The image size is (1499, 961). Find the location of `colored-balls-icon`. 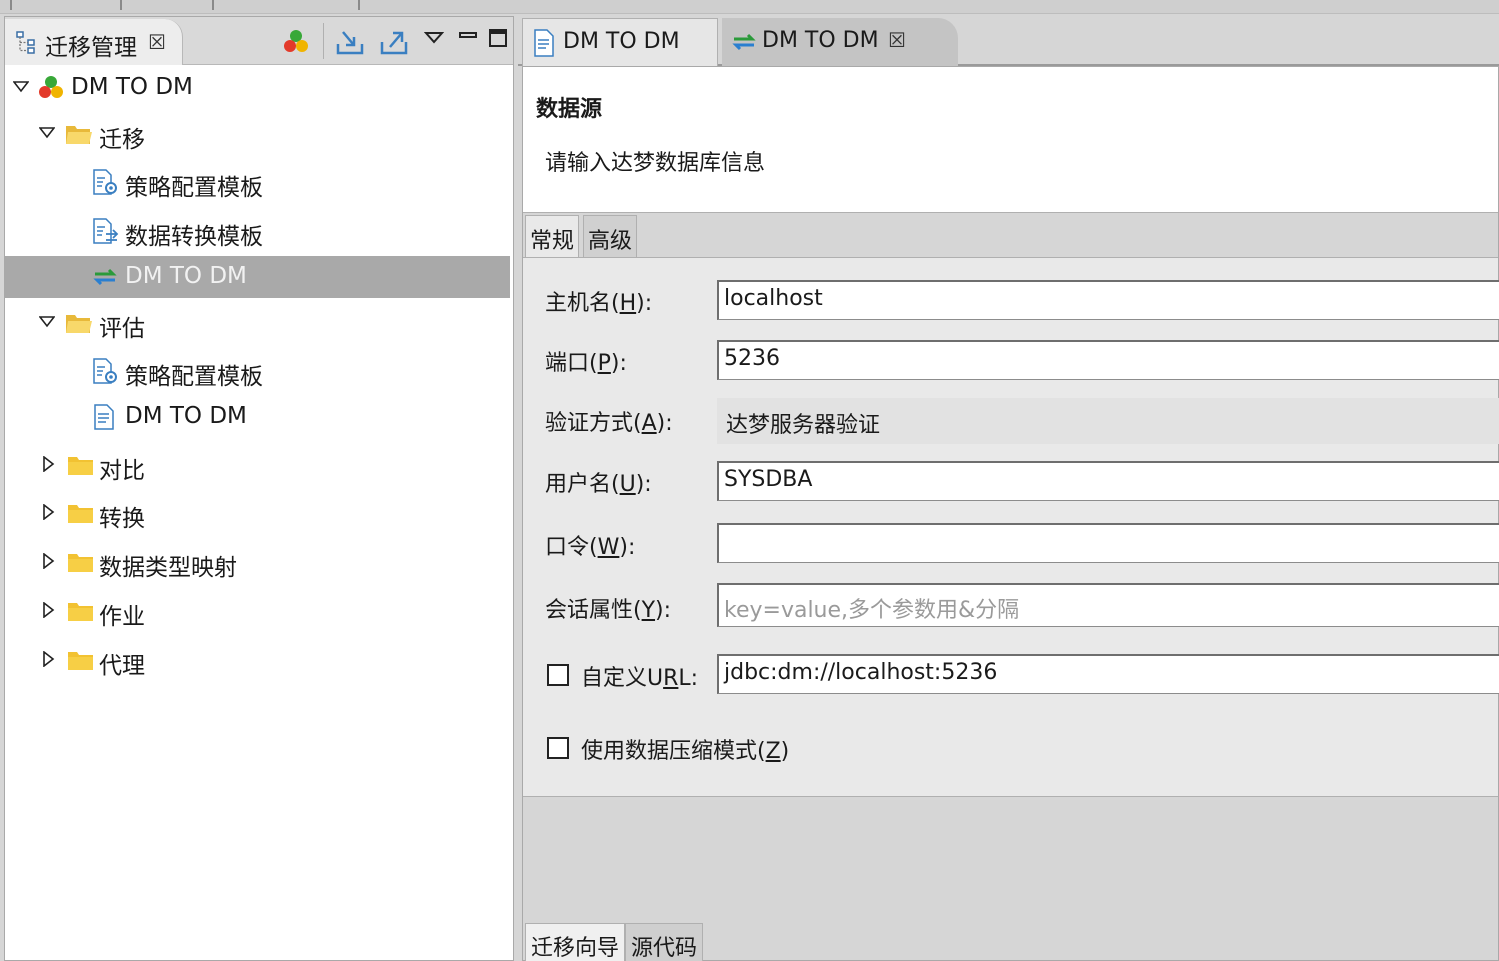

colored-balls-icon is located at coordinates (296, 42).